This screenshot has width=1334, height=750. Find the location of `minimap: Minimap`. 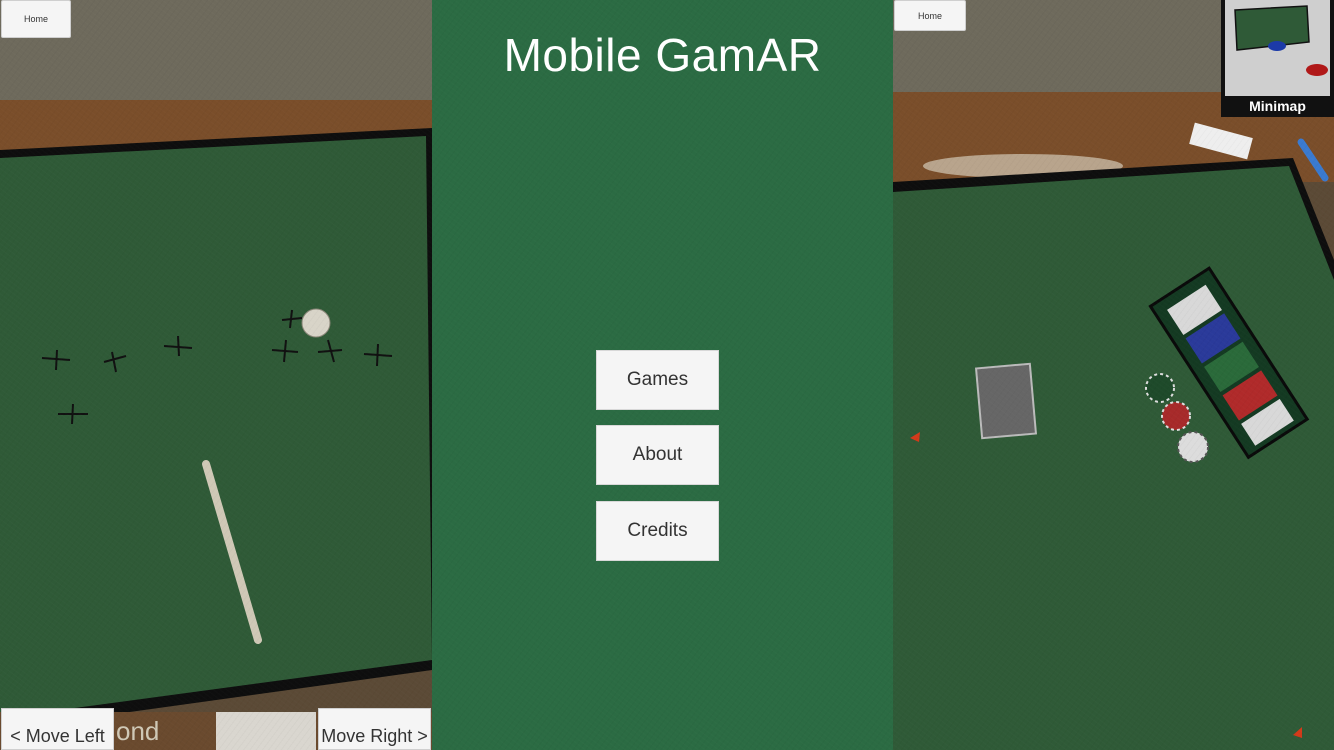

minimap: Minimap is located at coordinates (1277, 58).